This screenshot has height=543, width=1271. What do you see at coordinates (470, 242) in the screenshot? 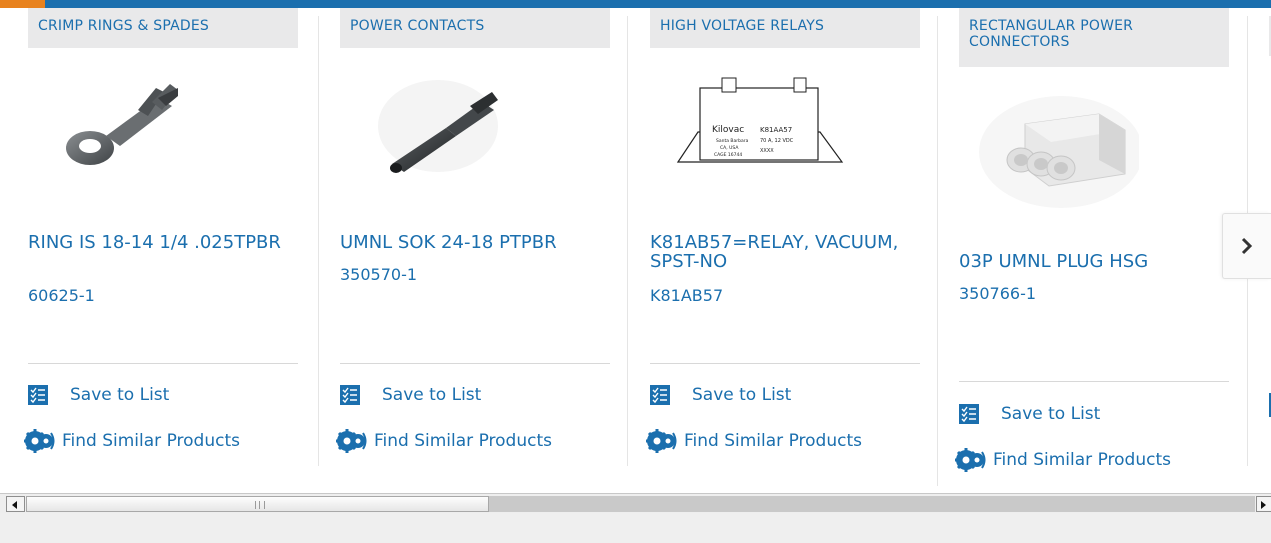
I see `product-title-link: UMNL SOK 24-18 PTPBR` at bounding box center [470, 242].